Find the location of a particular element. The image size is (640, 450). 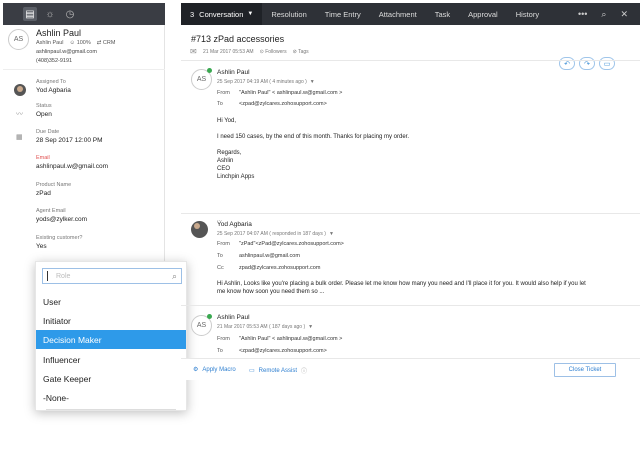

body-line: Regards, is located at coordinates (229, 153).